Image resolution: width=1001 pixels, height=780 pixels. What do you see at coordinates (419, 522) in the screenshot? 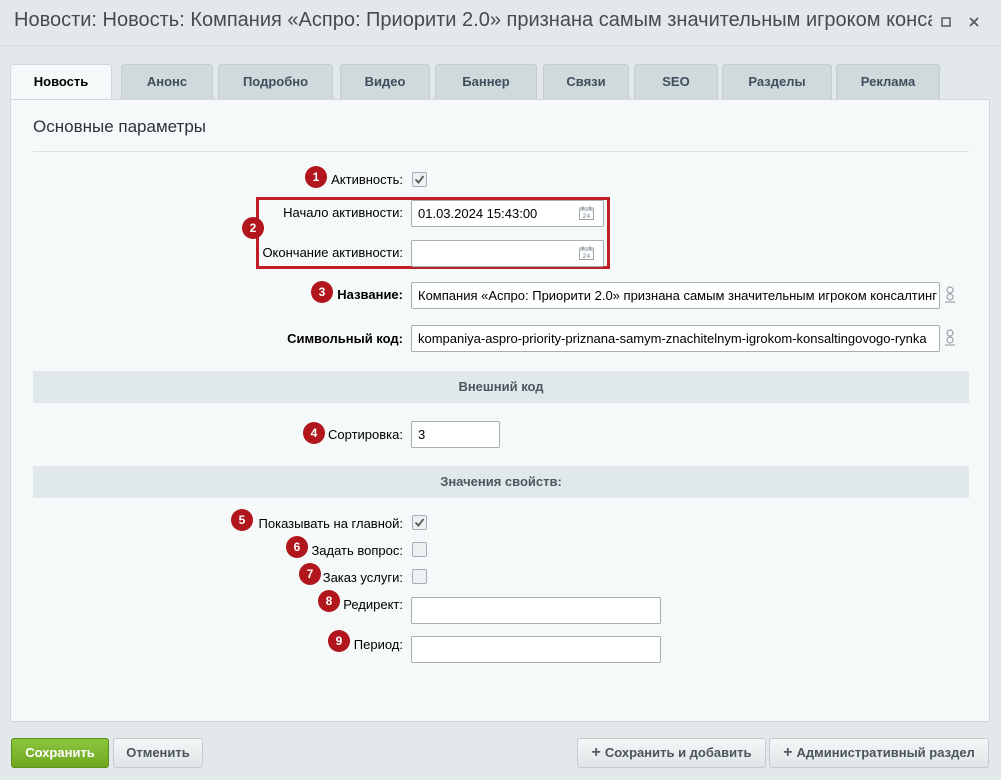
I see `show-main-checkbox` at bounding box center [419, 522].